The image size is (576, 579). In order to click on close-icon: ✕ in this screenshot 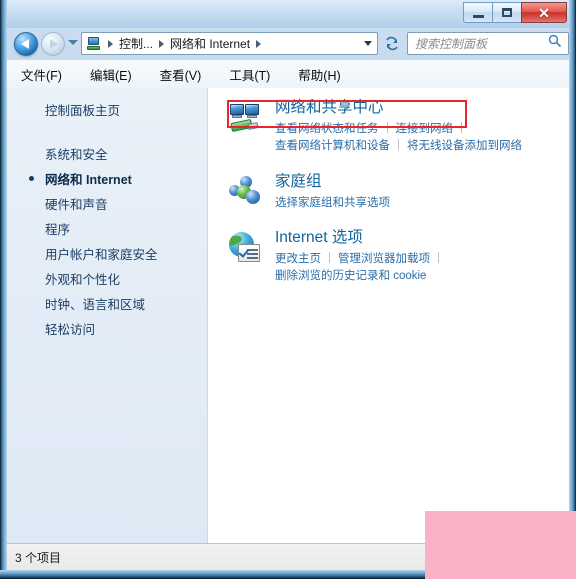, I will do `click(544, 12)`.